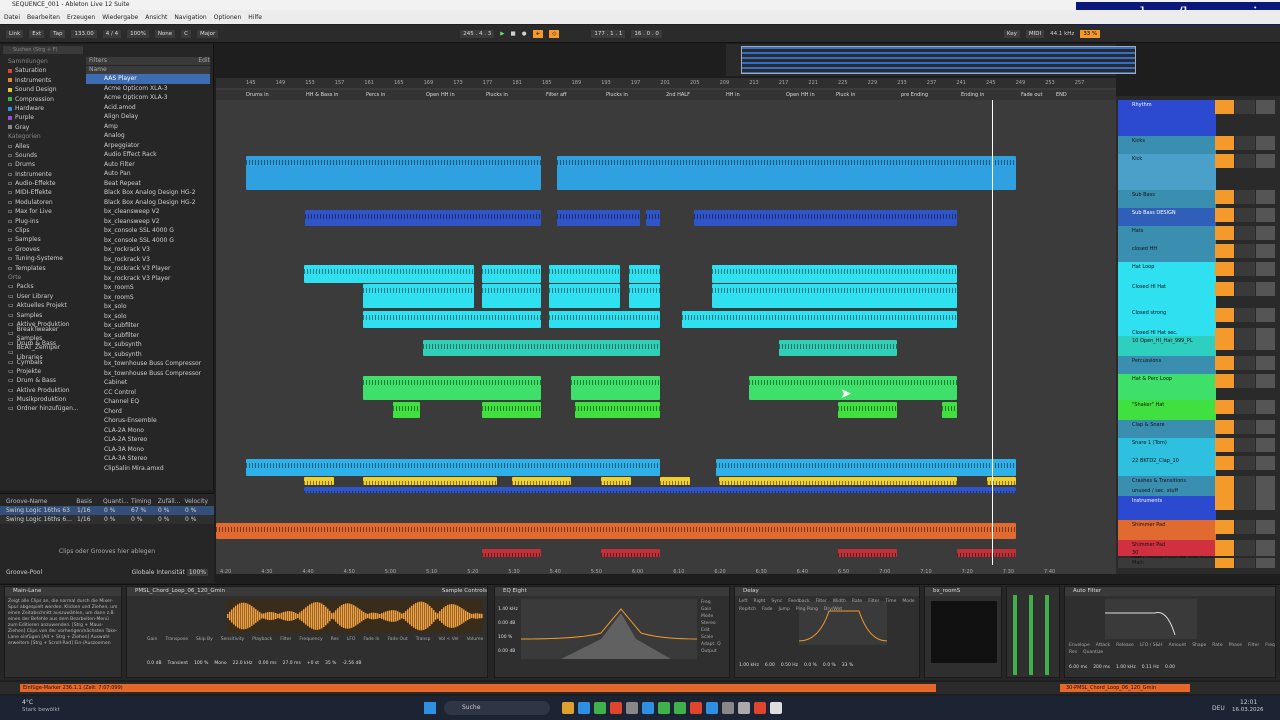  What do you see at coordinates (351, 663) in the screenshot?
I see `sample-param-value: -2.56 dB` at bounding box center [351, 663].